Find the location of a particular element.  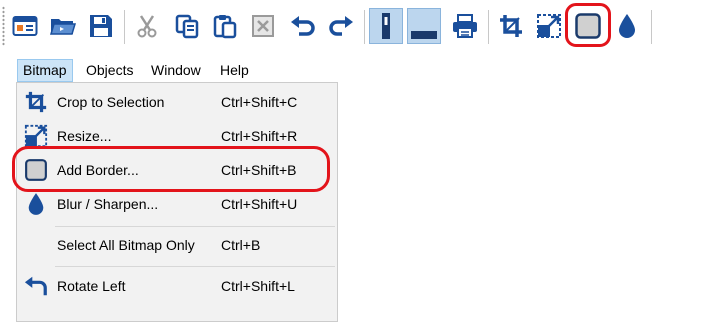

menu-item-shortcut: Ctrl+Shift+L is located at coordinates (258, 286).